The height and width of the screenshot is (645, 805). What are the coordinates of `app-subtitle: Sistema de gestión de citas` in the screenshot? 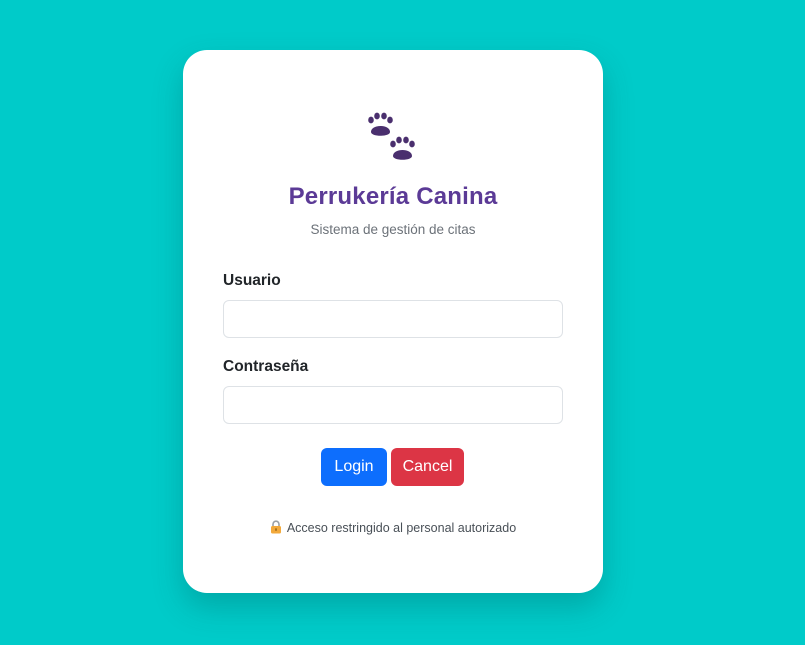 It's located at (393, 229).